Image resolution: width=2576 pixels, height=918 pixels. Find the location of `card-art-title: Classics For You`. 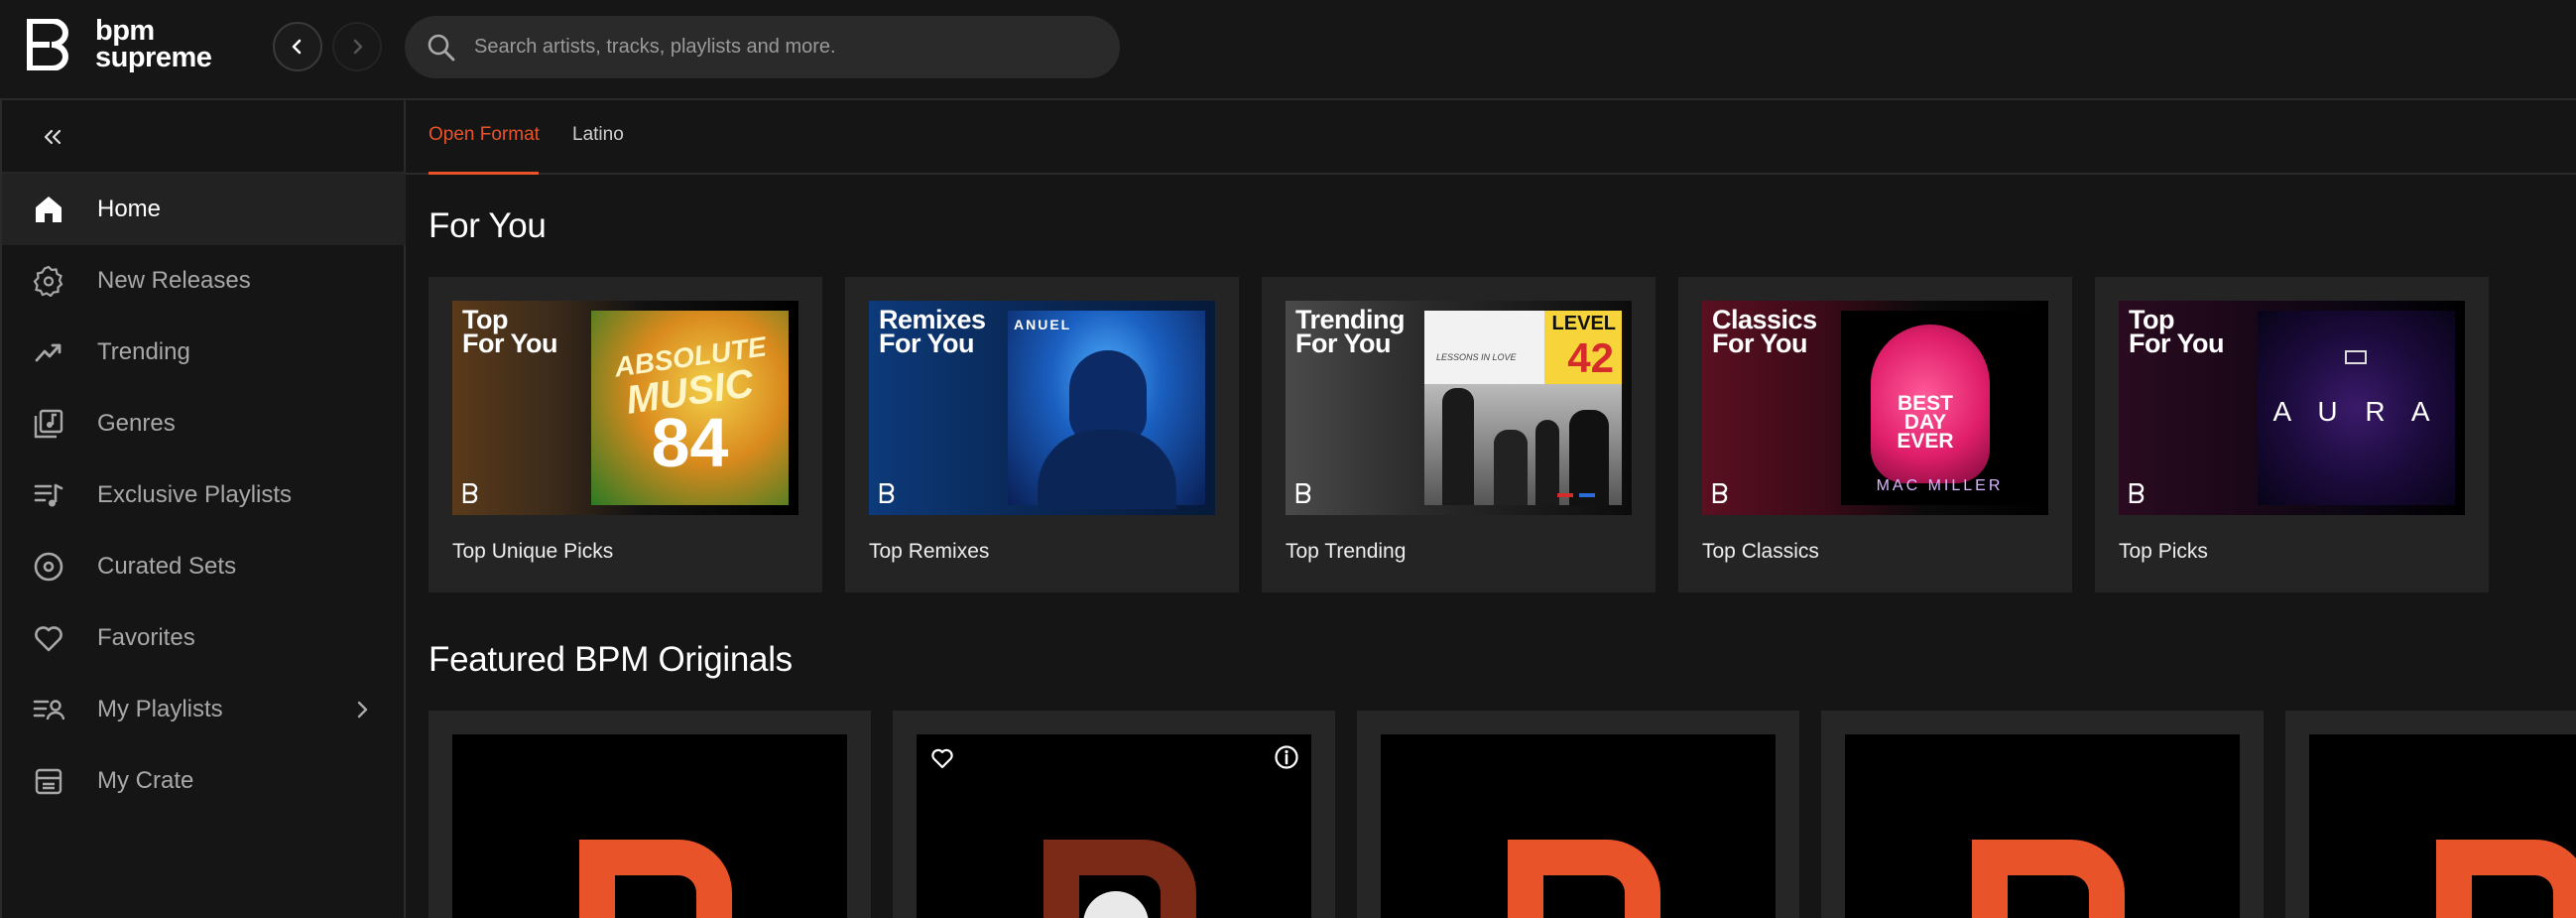

card-art-title: Classics For You is located at coordinates (1764, 331).